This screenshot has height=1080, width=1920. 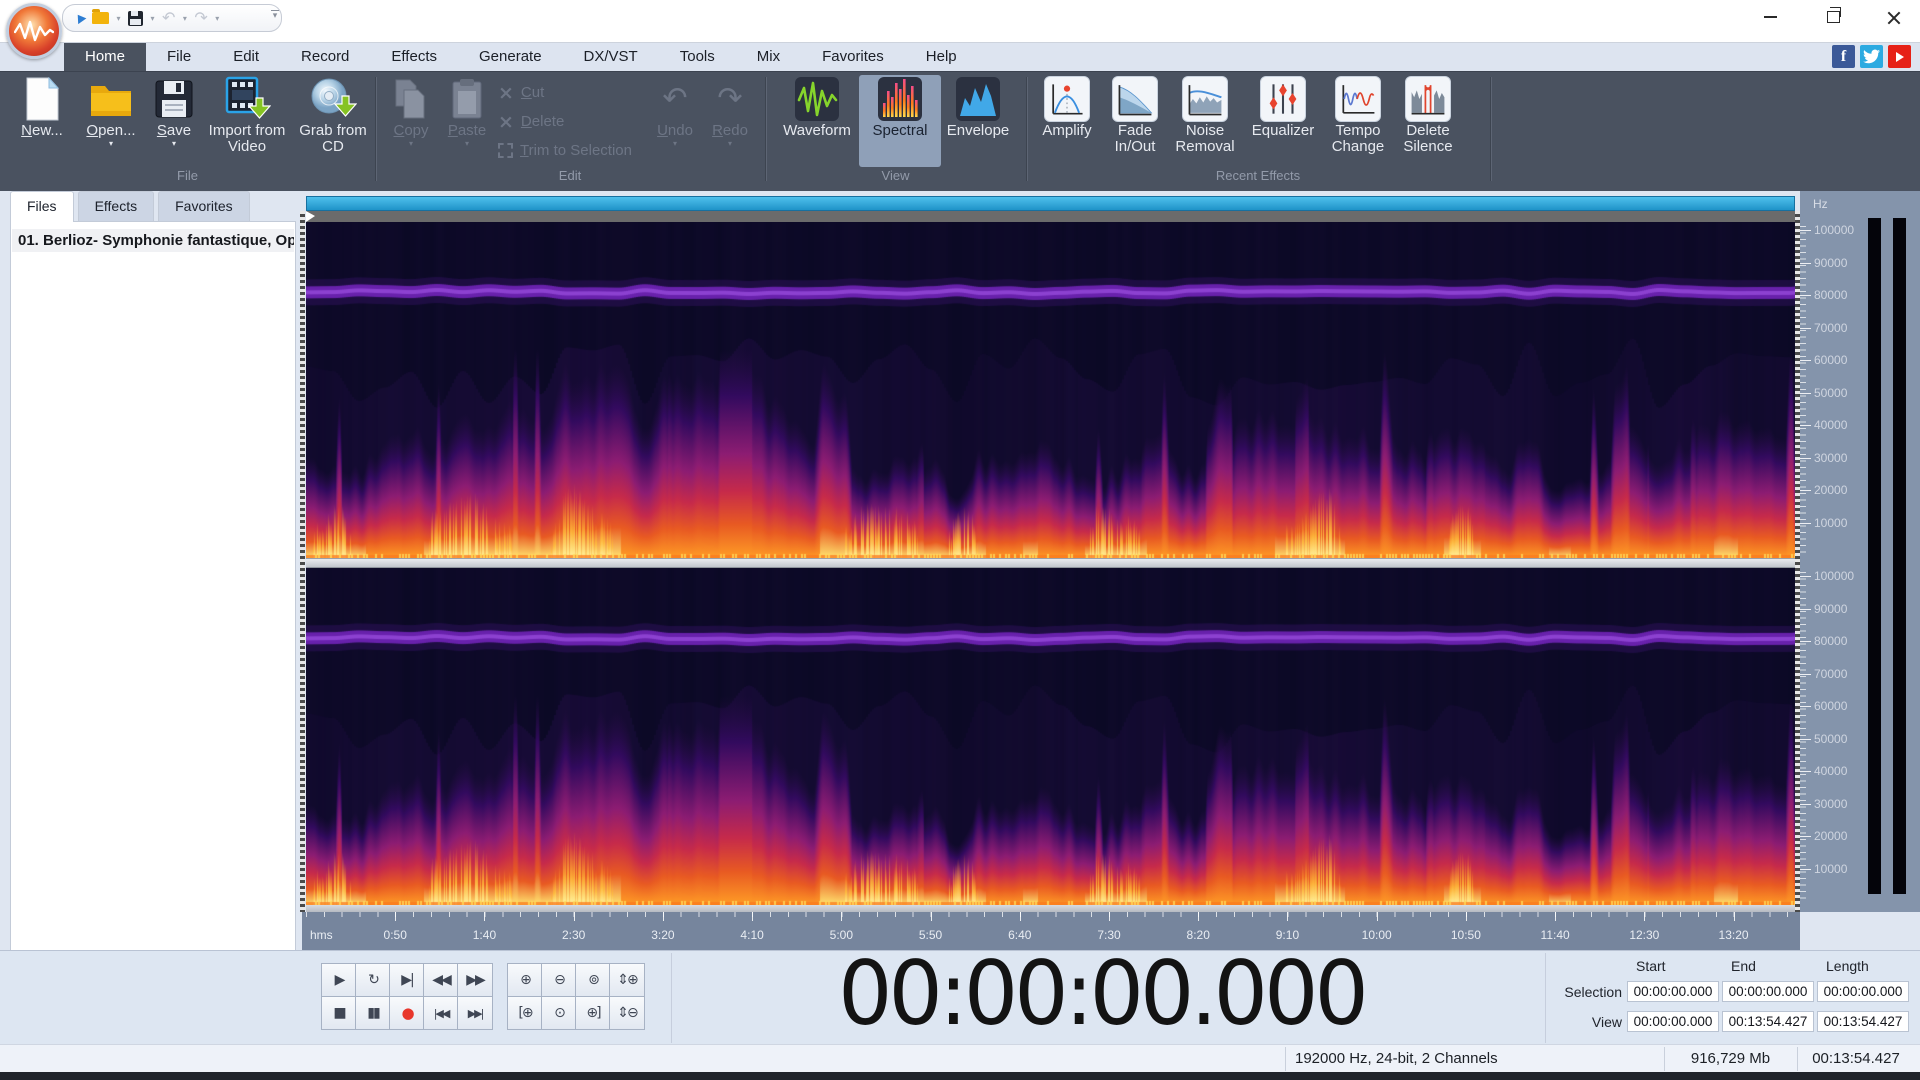 I want to click on close-button, so click(x=1893, y=17).